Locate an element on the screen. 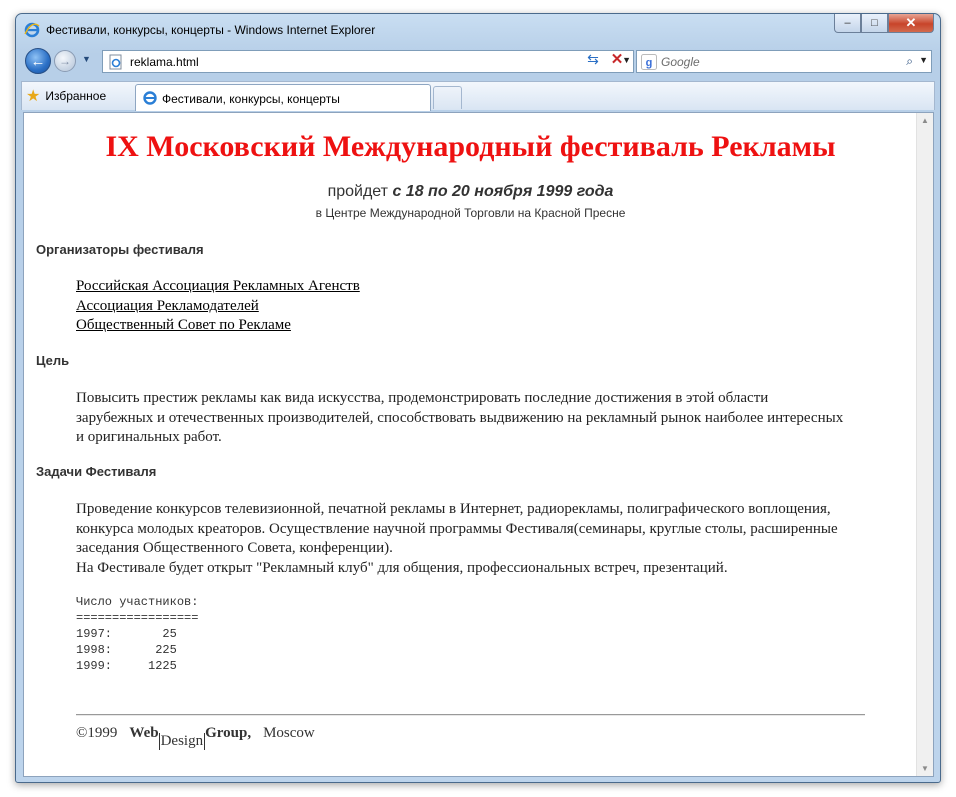 The height and width of the screenshot is (797, 956). footer-city: Moscow is located at coordinates (289, 733).